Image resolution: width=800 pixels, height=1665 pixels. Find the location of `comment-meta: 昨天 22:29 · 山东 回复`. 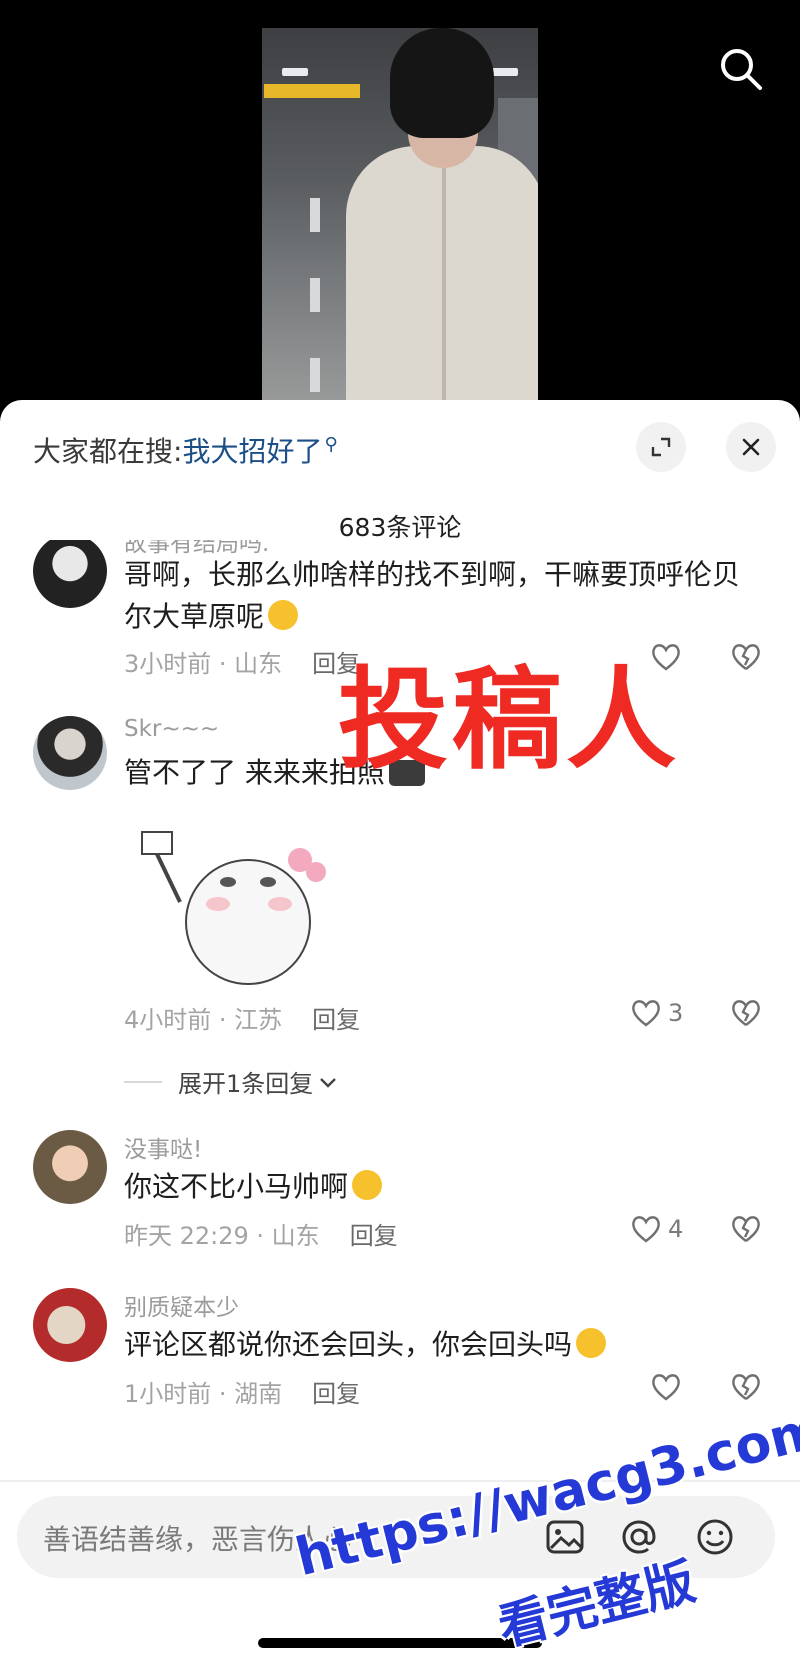

comment-meta: 昨天 22:29 · 山东 回复 is located at coordinates (261, 1233).